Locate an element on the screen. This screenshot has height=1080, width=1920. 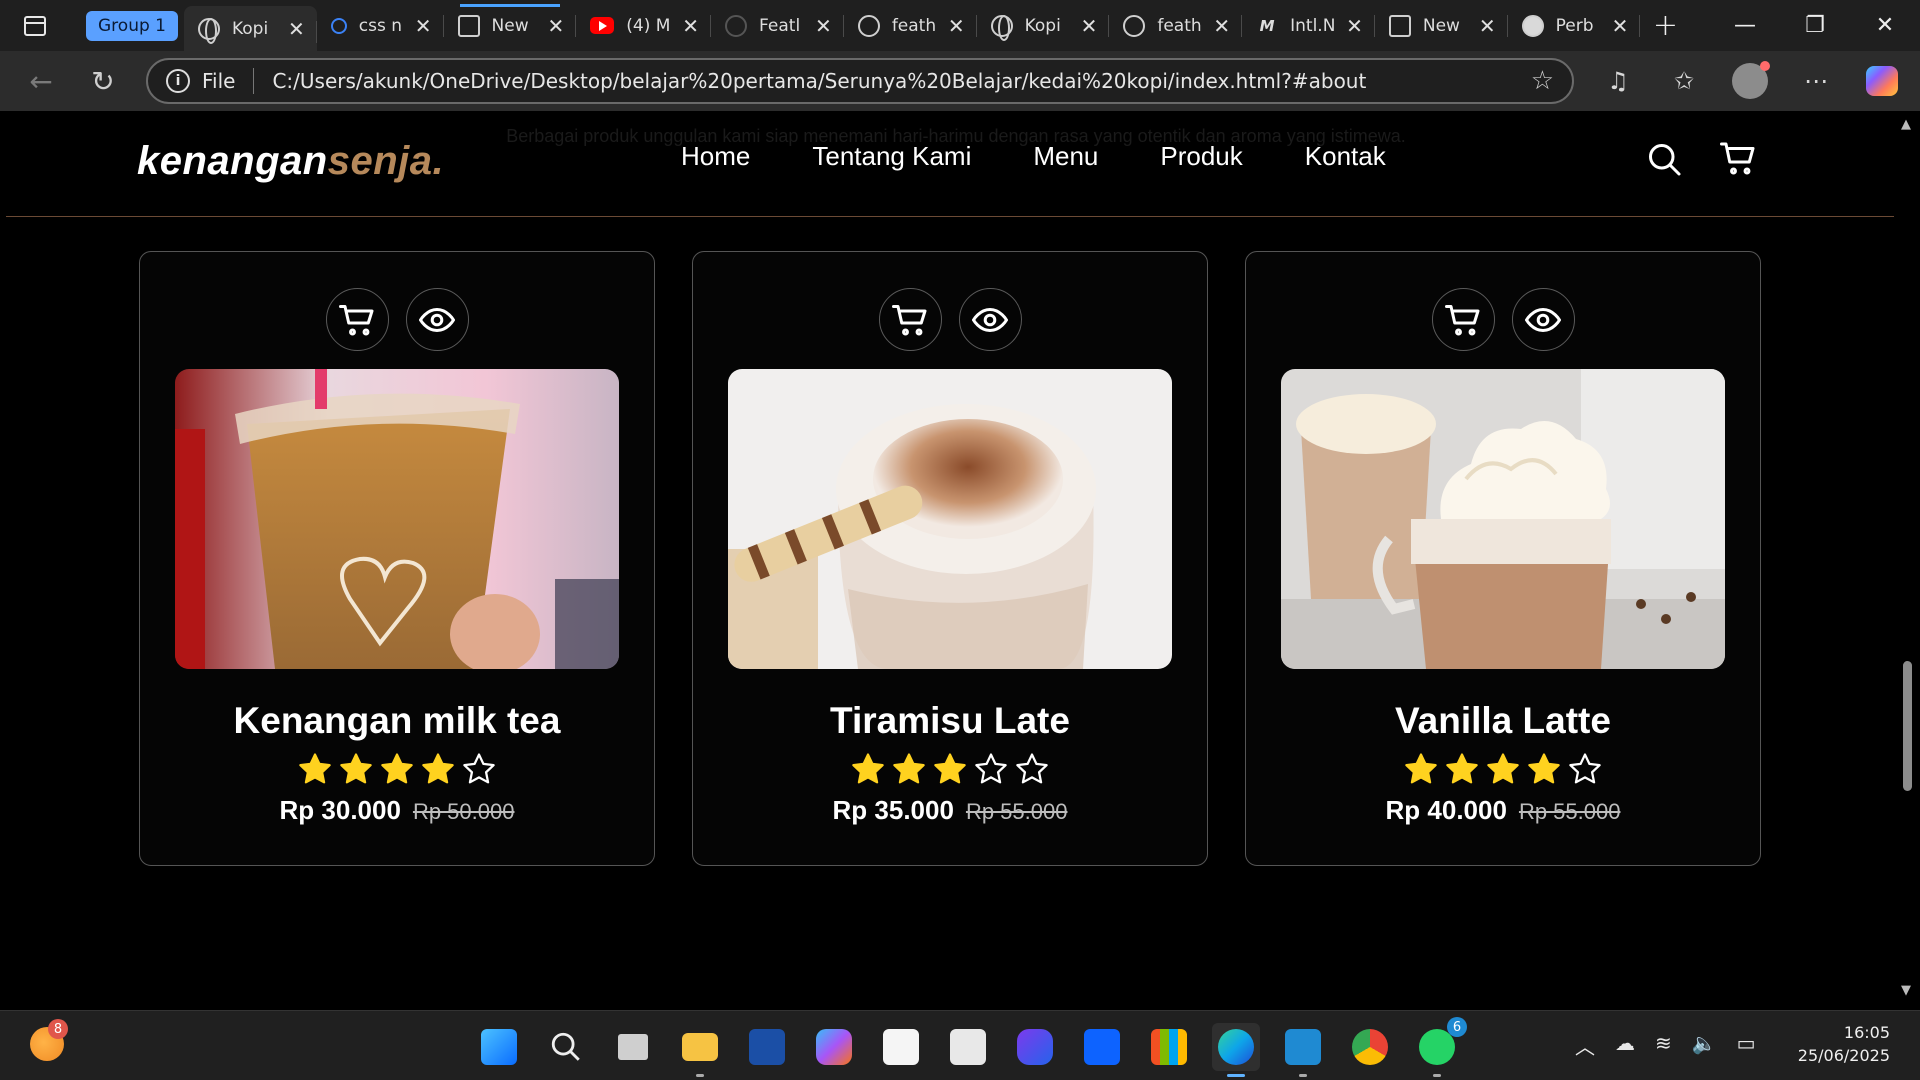
tab-new-2: New ✕ is located at coordinates (1441, 25).